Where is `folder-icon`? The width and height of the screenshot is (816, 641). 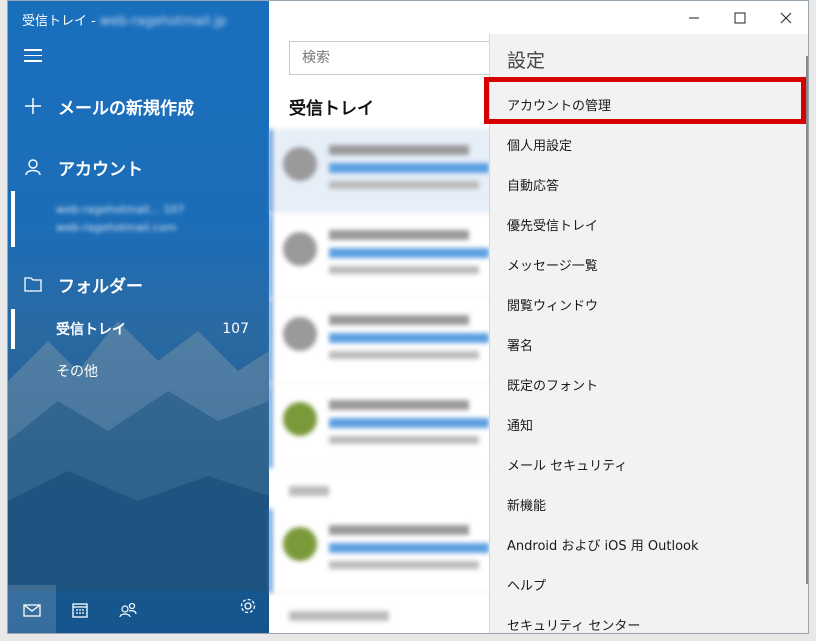 folder-icon is located at coordinates (33, 284).